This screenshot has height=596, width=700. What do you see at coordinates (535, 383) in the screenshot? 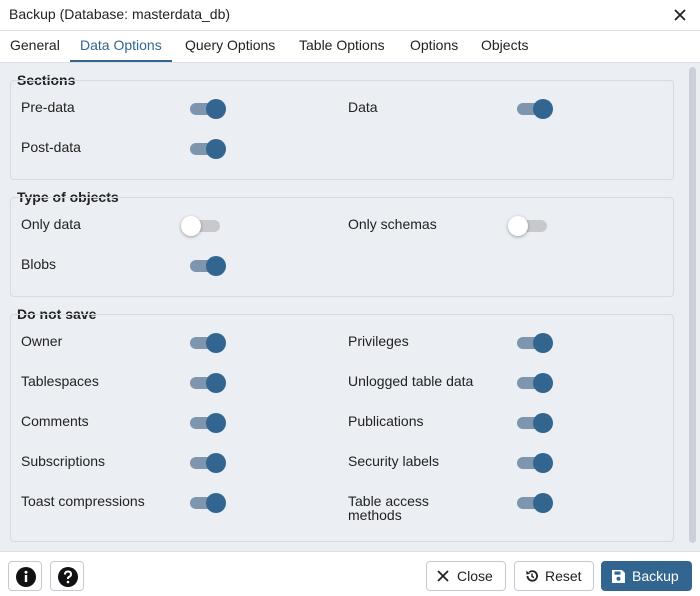
I see `toggle-unlogged-table-data` at bounding box center [535, 383].